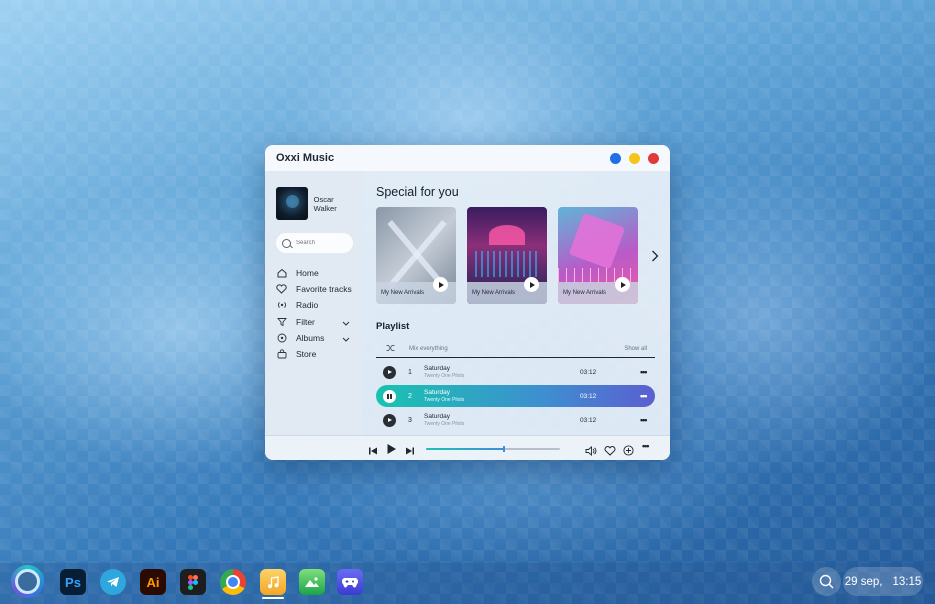 The width and height of the screenshot is (935, 604). Describe the element at coordinates (863, 581) in the screenshot. I see `clock-date: 29 sep,` at that location.